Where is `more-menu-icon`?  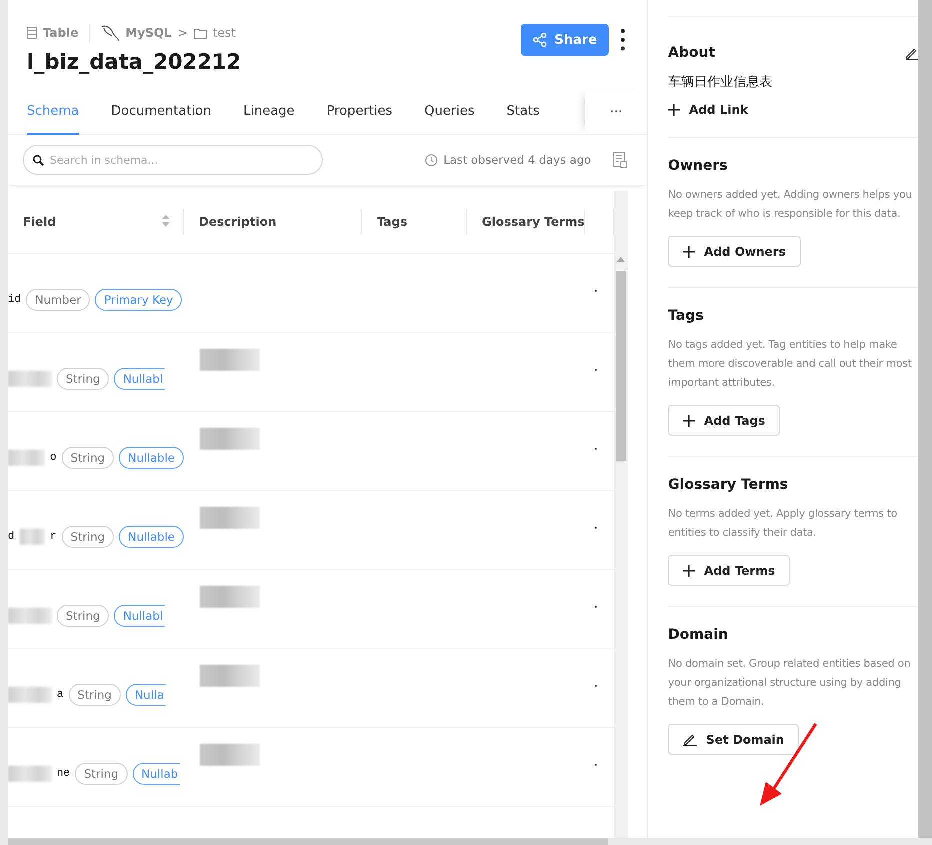 more-menu-icon is located at coordinates (623, 40).